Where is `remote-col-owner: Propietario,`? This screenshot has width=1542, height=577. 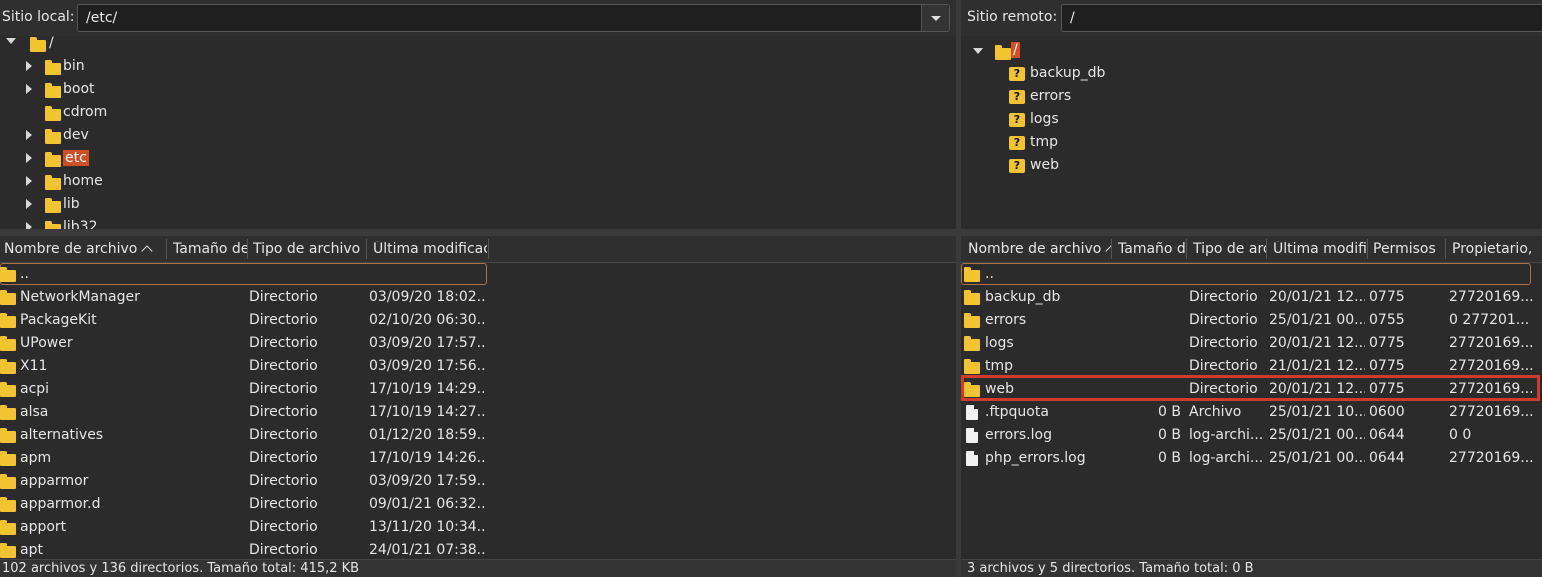
remote-col-owner: Propietario, is located at coordinates (1497, 249).